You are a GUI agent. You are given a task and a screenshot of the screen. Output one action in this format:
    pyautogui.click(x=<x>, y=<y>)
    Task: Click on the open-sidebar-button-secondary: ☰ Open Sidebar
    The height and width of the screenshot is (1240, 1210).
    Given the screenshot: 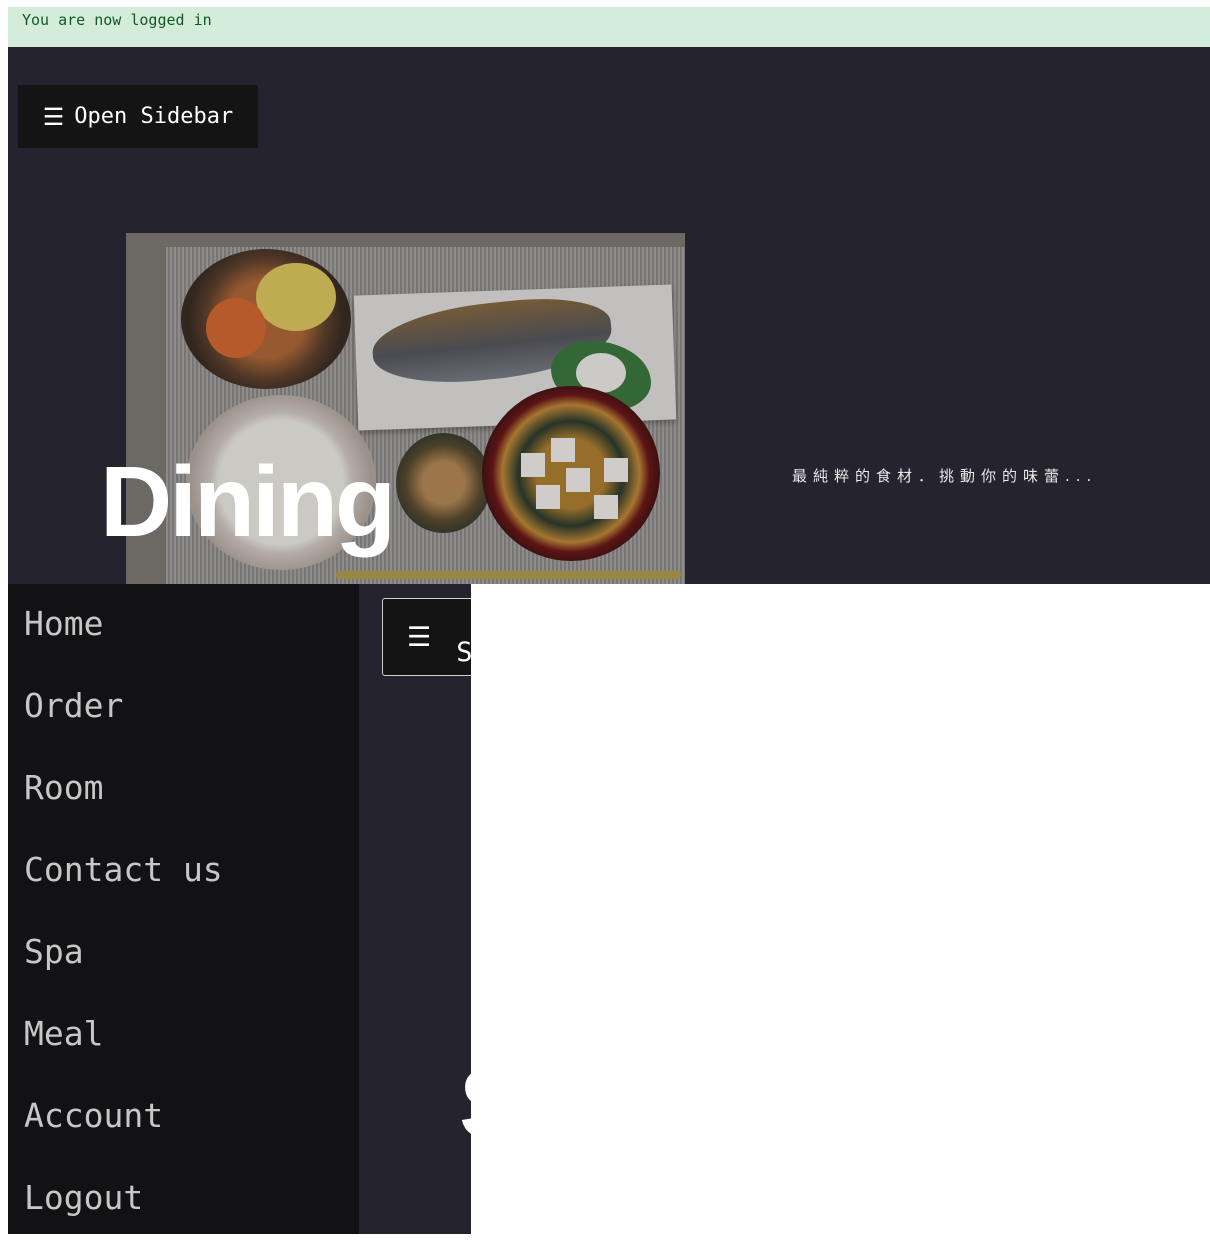 What is the action you would take?
    pyautogui.click(x=426, y=637)
    